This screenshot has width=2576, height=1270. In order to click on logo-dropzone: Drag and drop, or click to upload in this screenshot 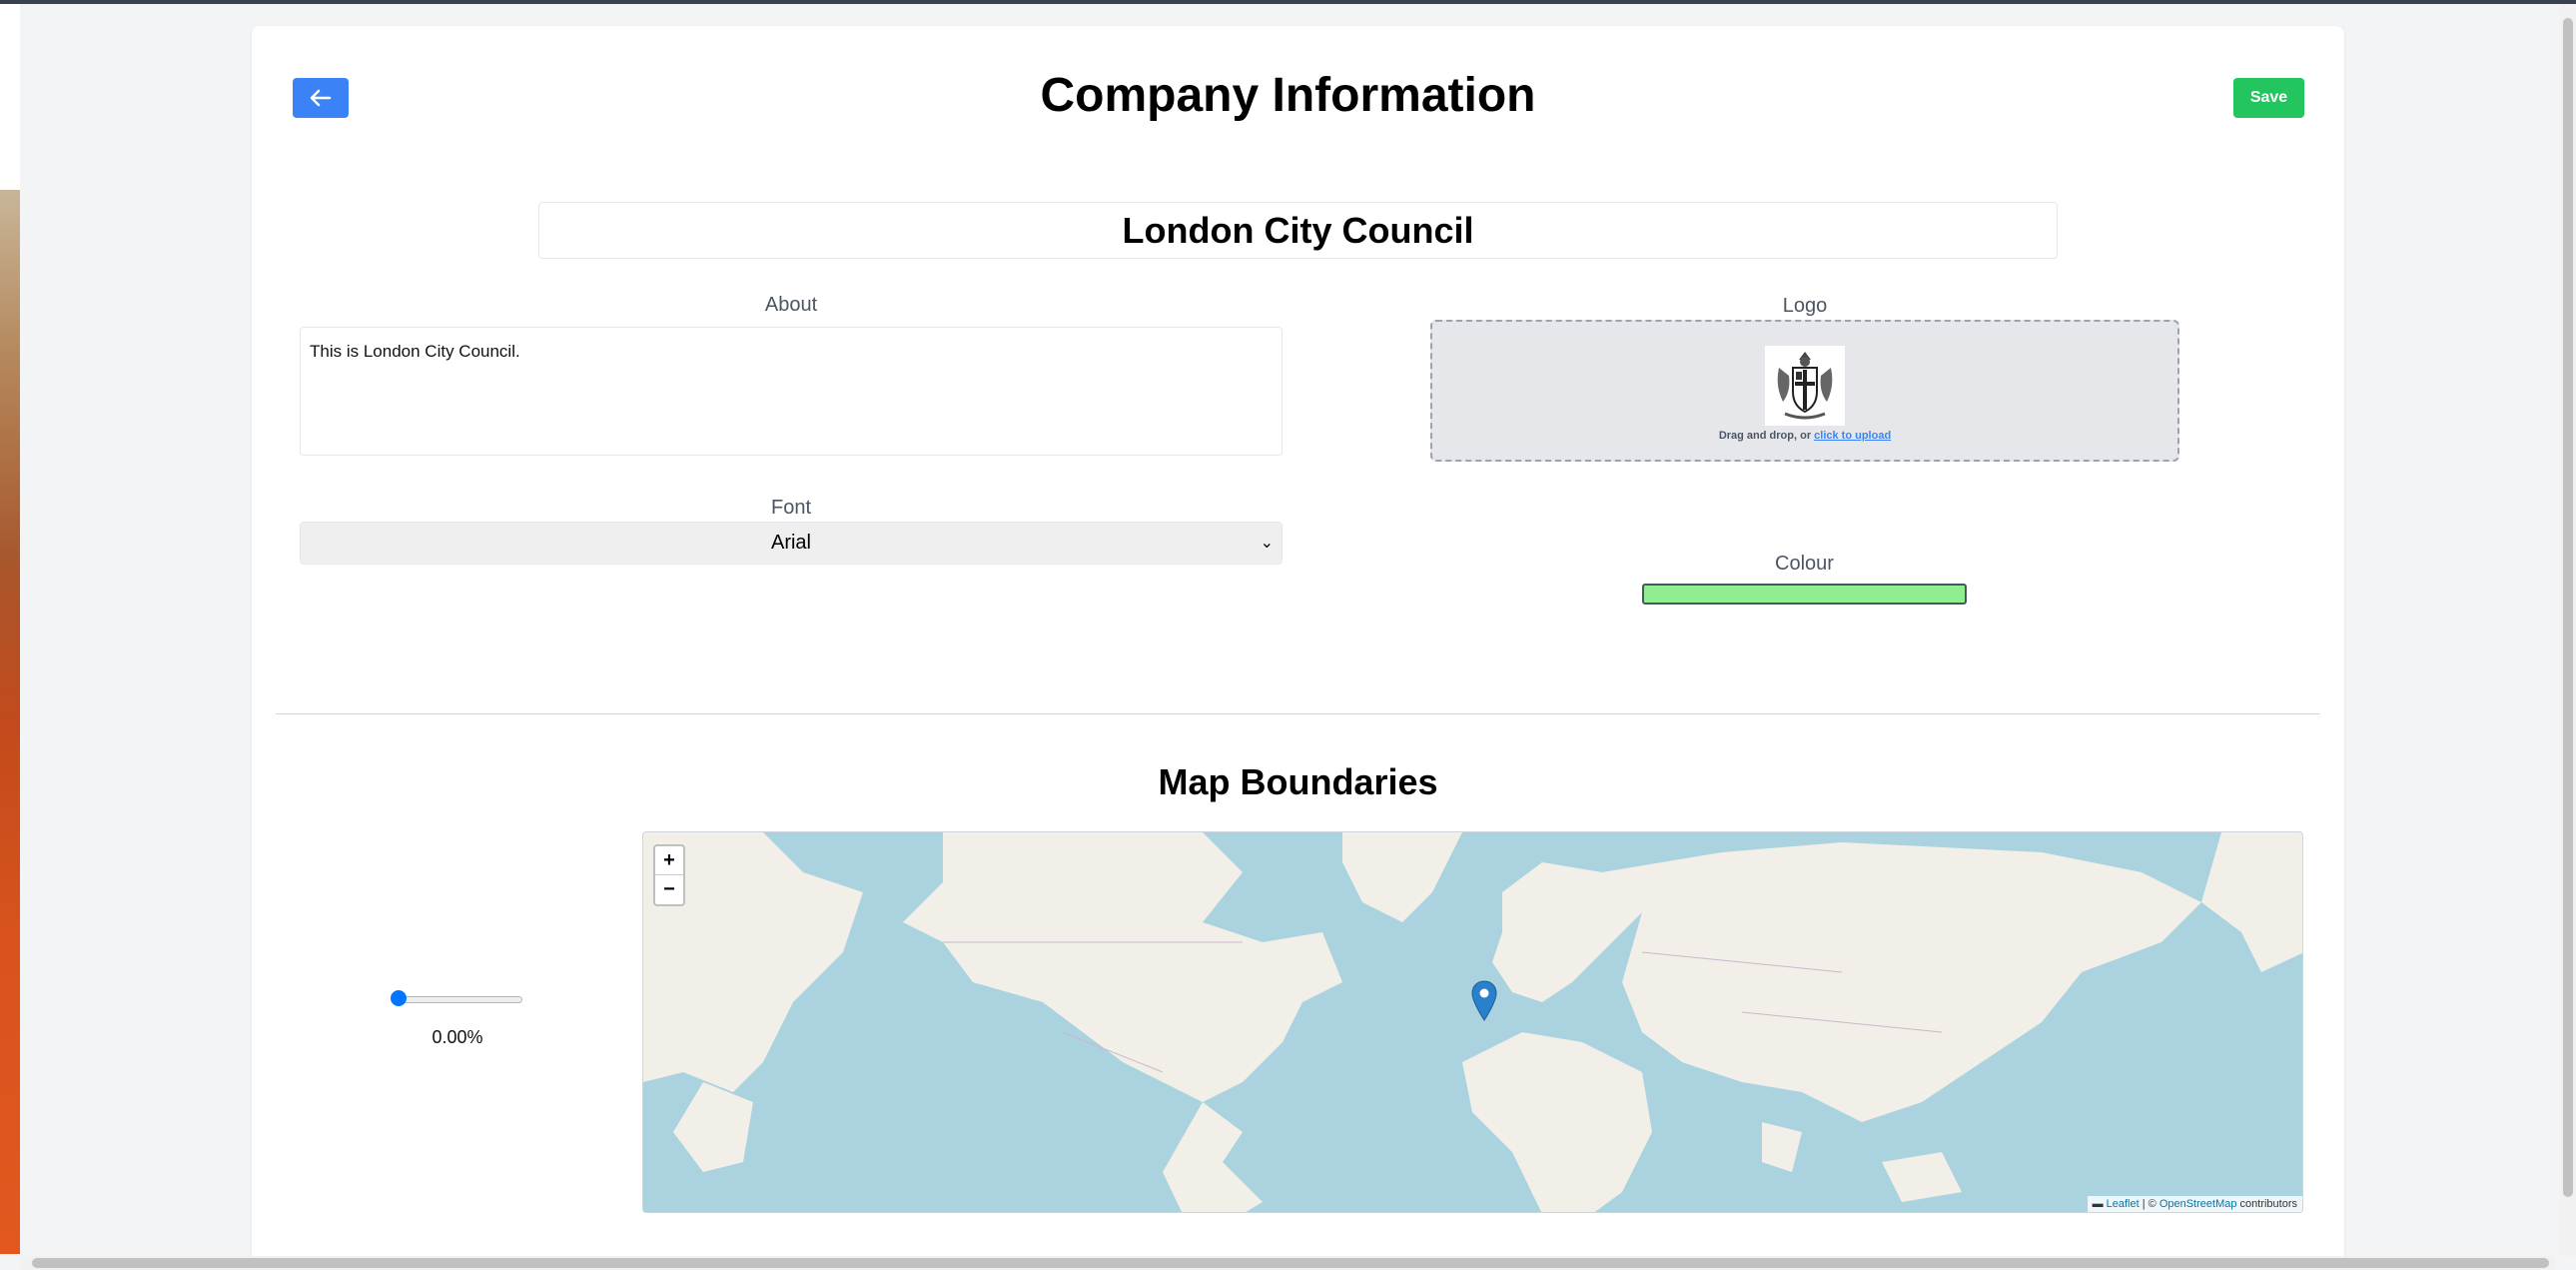, I will do `click(1805, 391)`.